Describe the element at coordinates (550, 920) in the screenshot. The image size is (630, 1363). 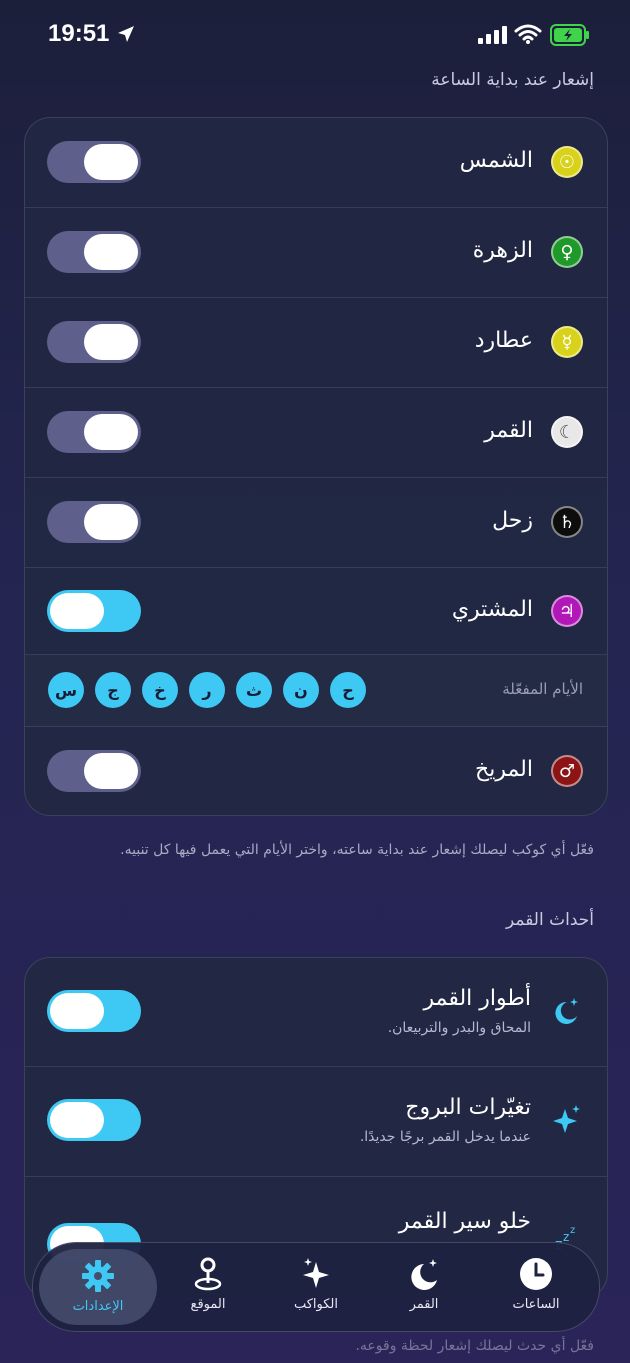
I see `moon-section-title: أحداث القمر` at that location.